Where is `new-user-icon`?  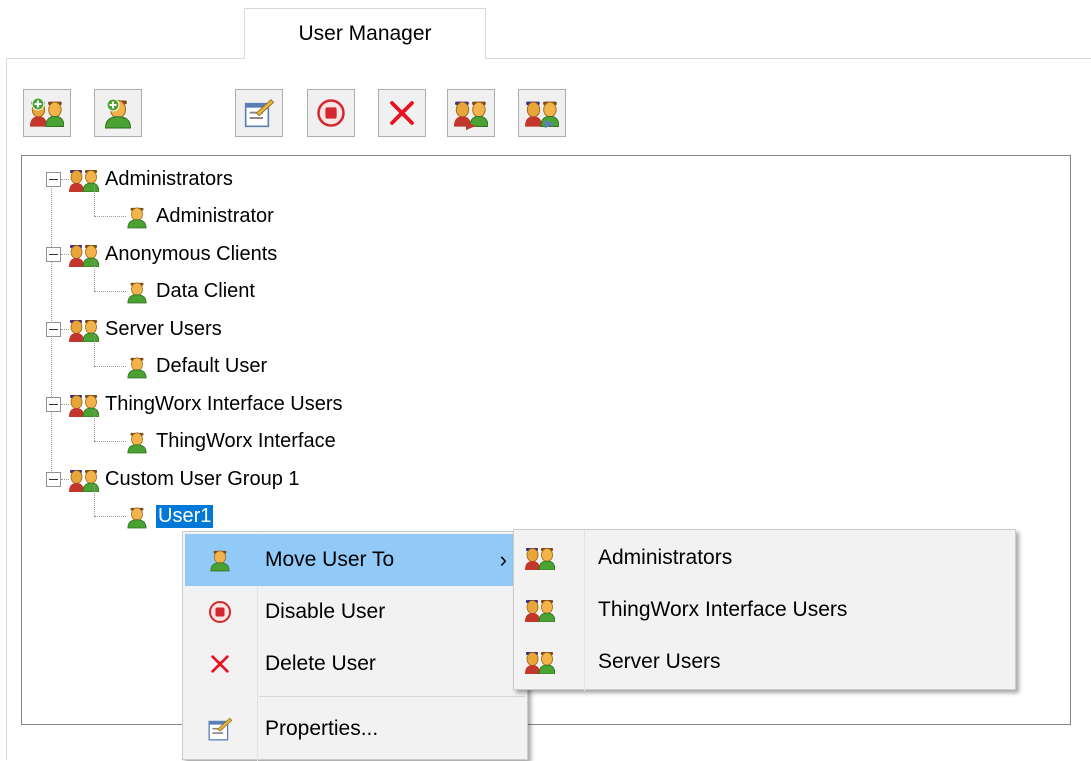
new-user-icon is located at coordinates (118, 113).